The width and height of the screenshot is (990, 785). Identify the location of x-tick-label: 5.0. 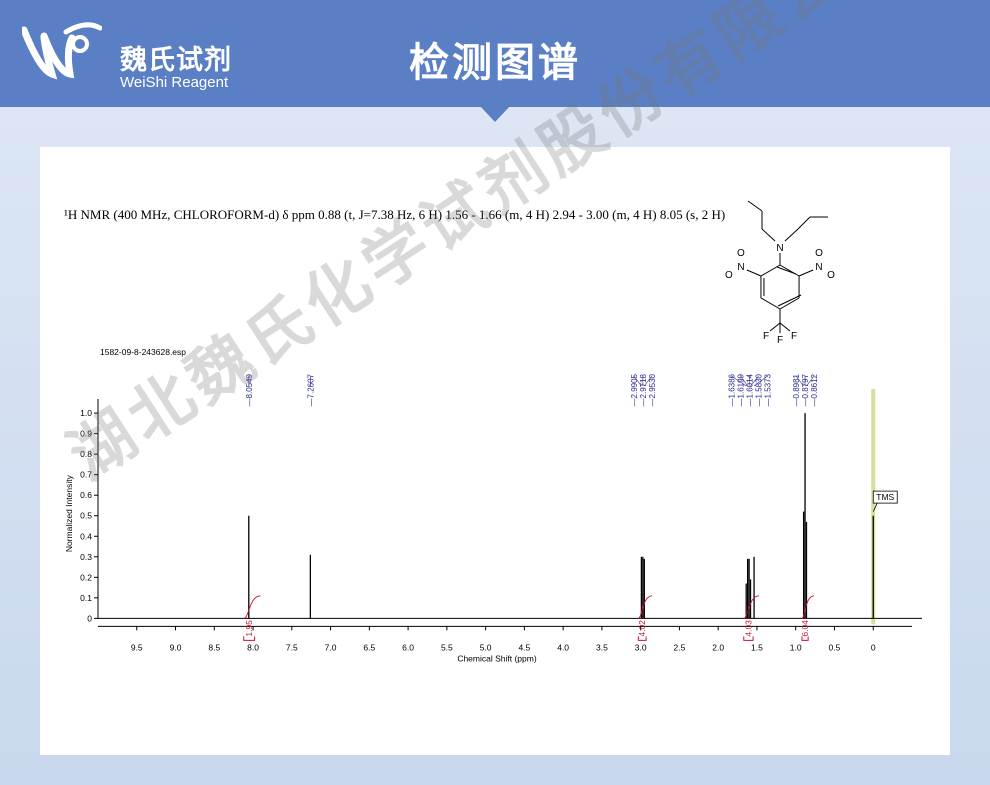
(486, 647).